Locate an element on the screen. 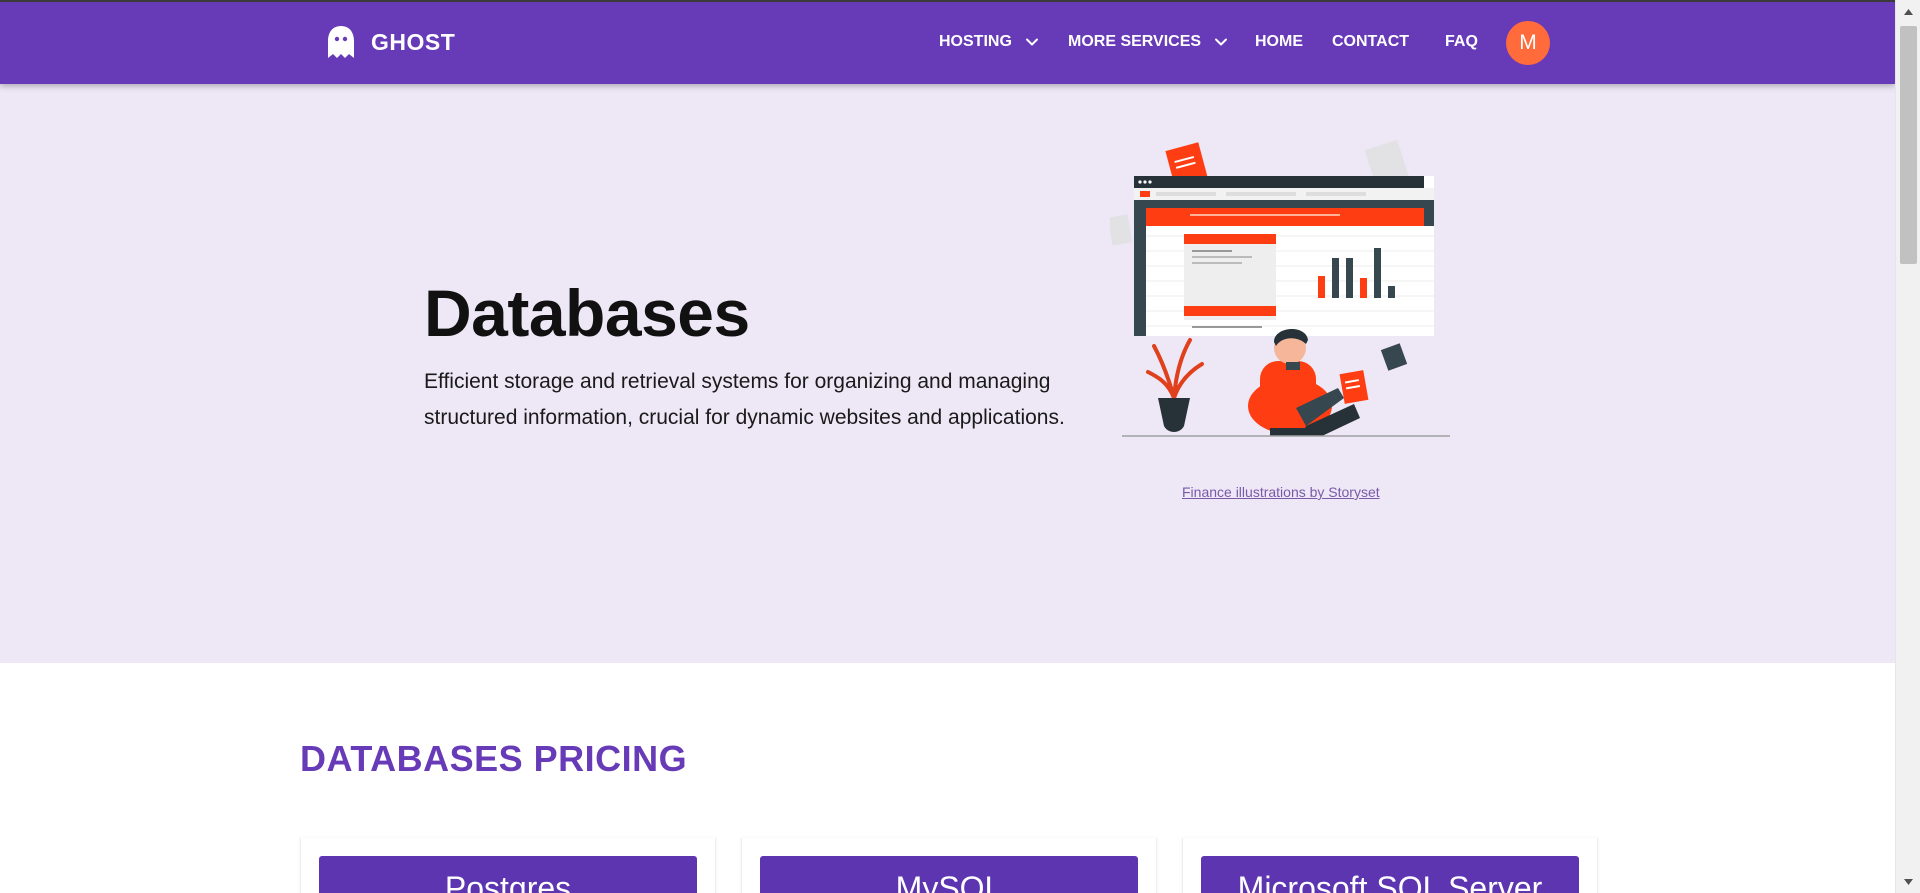 This screenshot has height=893, width=1920. pricing-card-mysql: MySQL is located at coordinates (949, 865).